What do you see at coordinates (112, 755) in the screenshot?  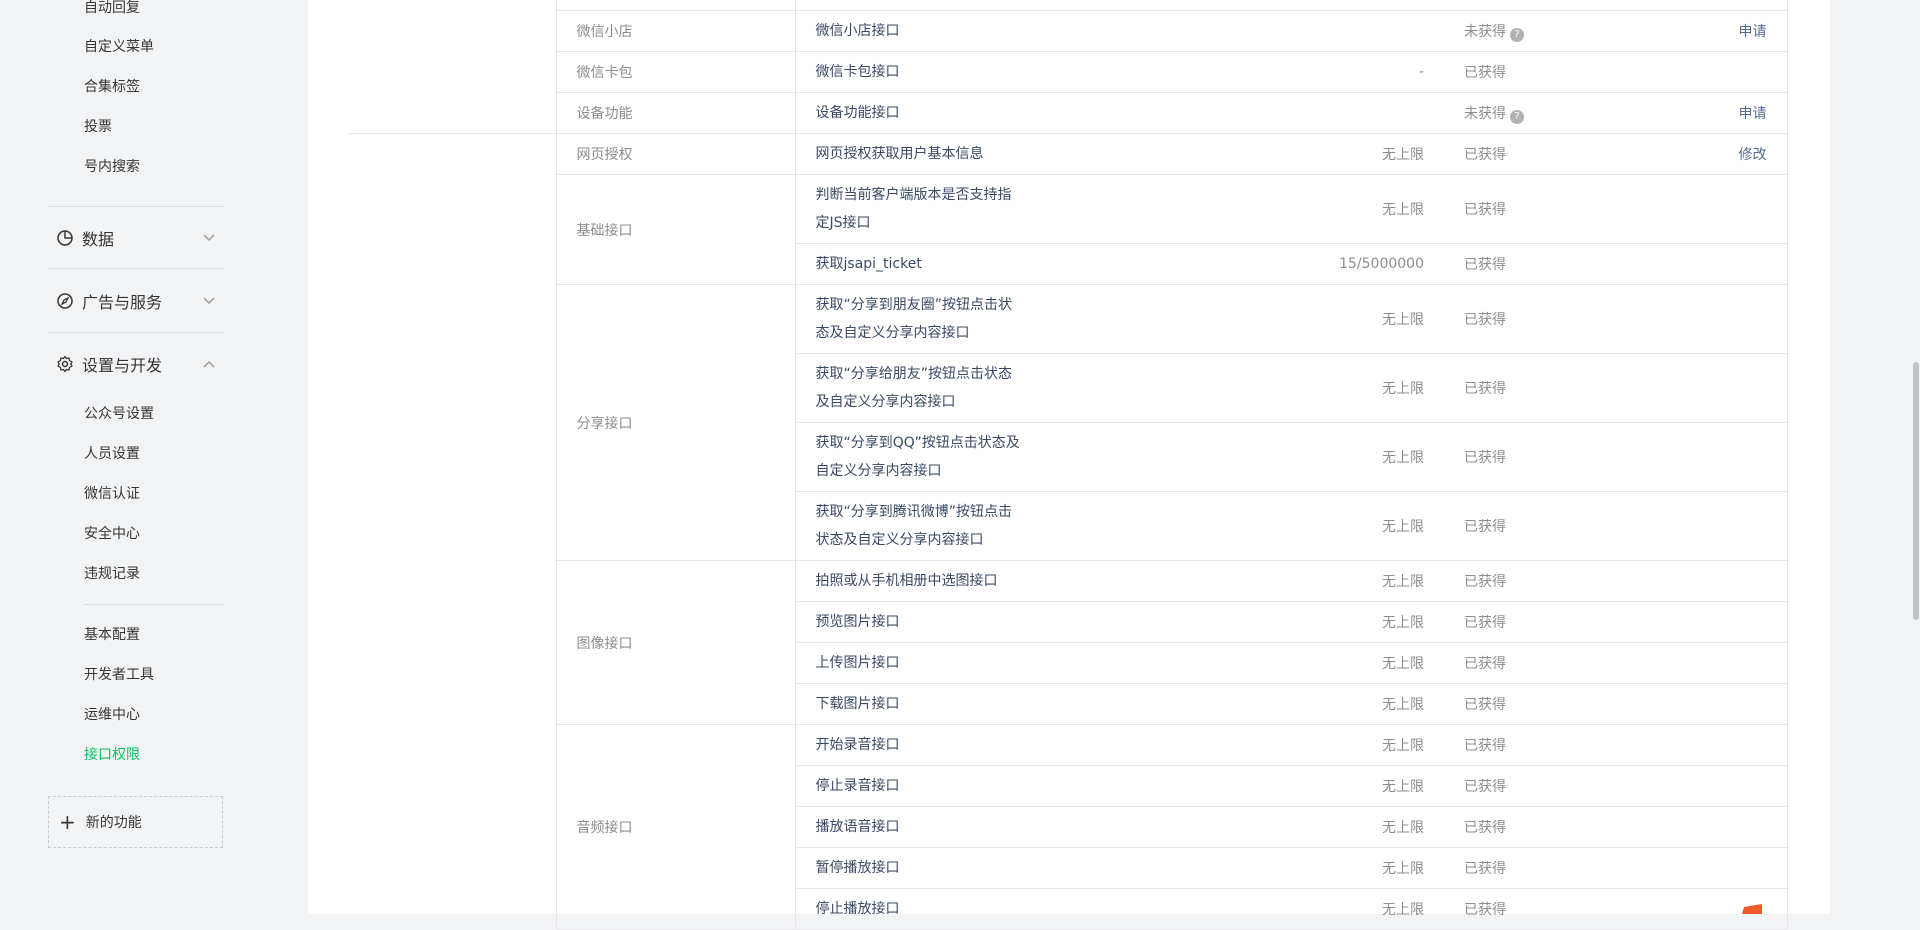 I see `menu-api-permissions: 接口权限` at bounding box center [112, 755].